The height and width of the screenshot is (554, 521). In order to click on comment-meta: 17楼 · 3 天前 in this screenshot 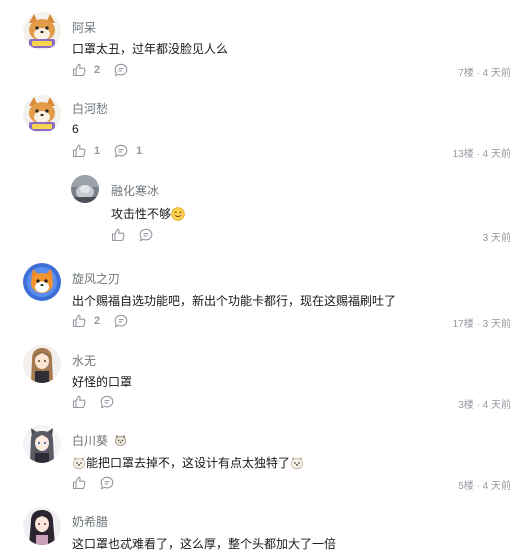, I will do `click(481, 324)`.